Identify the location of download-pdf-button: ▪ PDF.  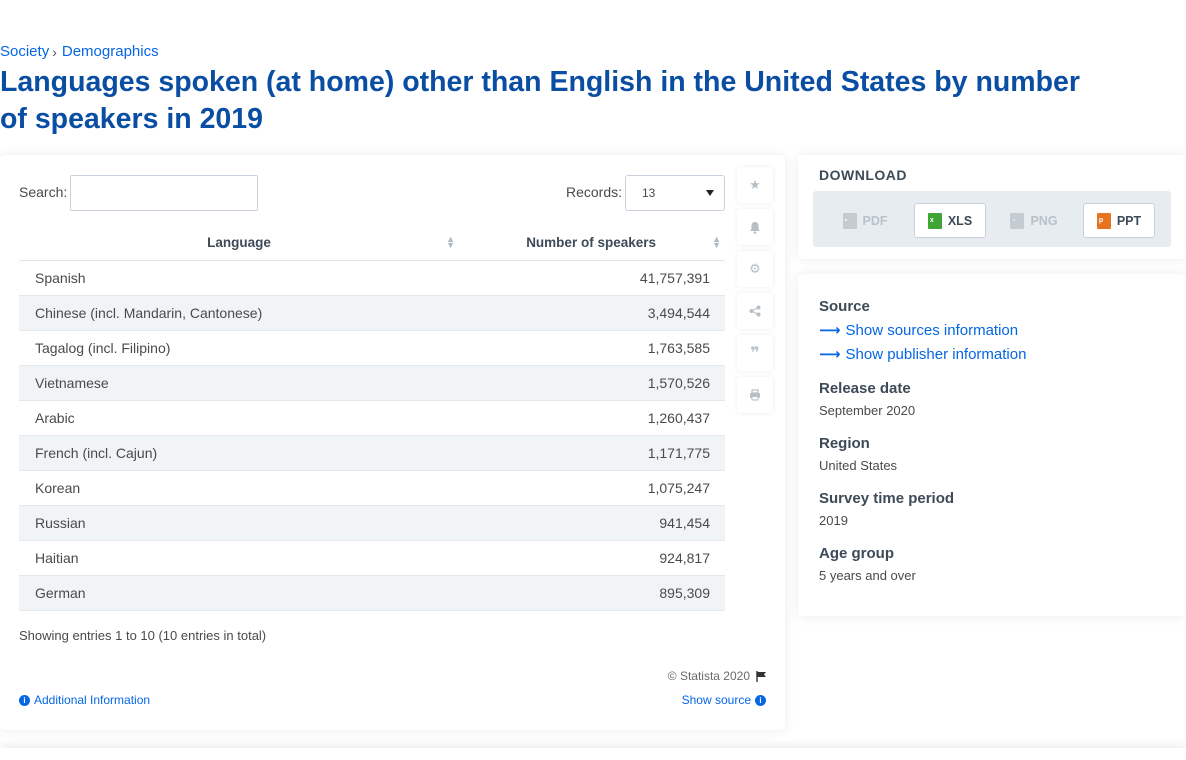
(865, 220).